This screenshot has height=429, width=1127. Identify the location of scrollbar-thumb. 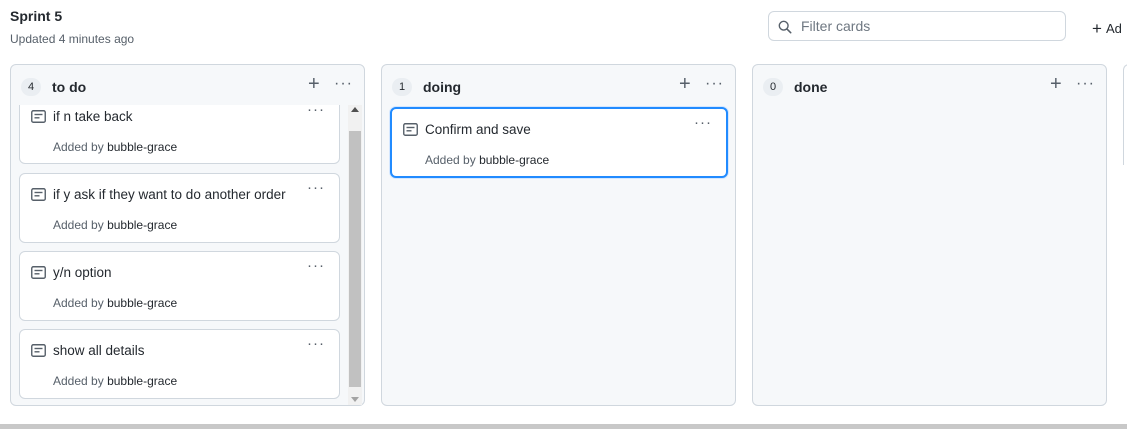
(355, 259).